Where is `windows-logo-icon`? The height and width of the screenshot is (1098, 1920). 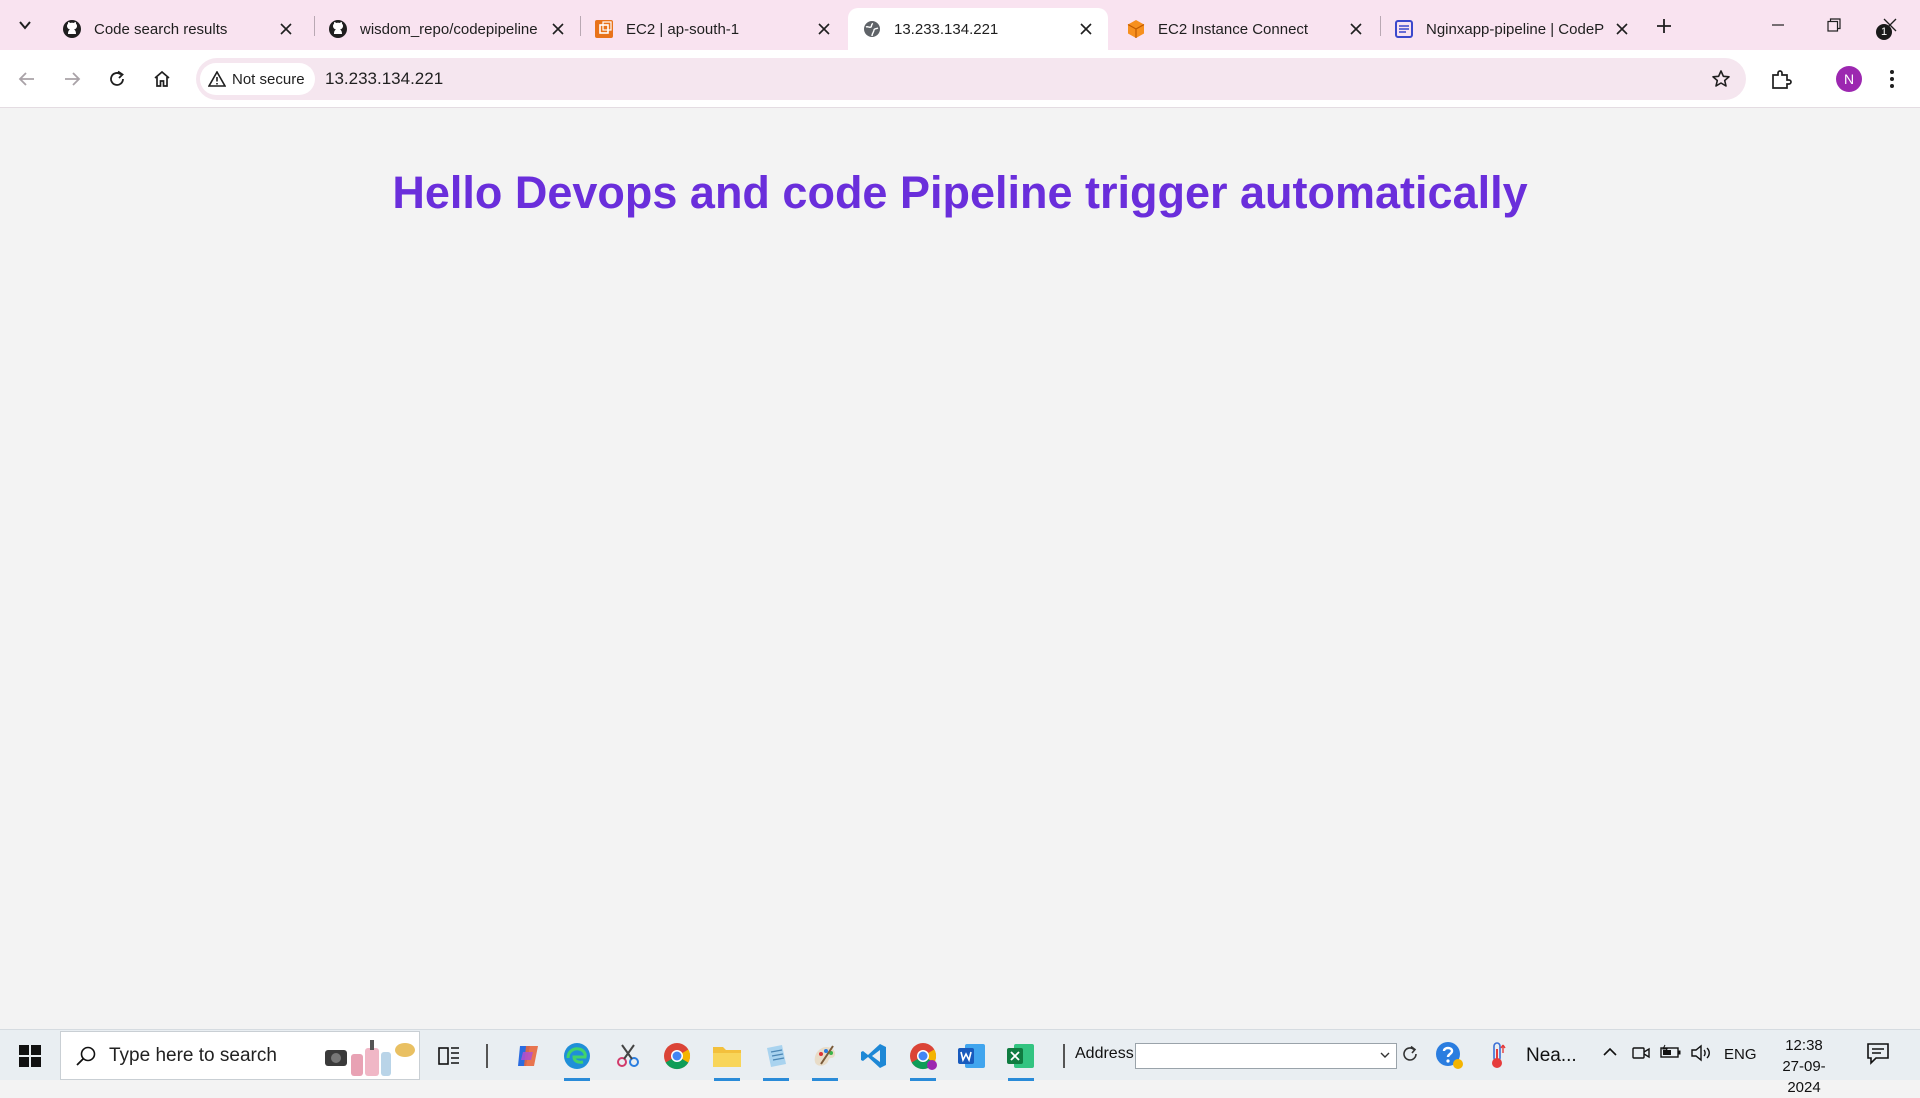 windows-logo-icon is located at coordinates (30, 1056).